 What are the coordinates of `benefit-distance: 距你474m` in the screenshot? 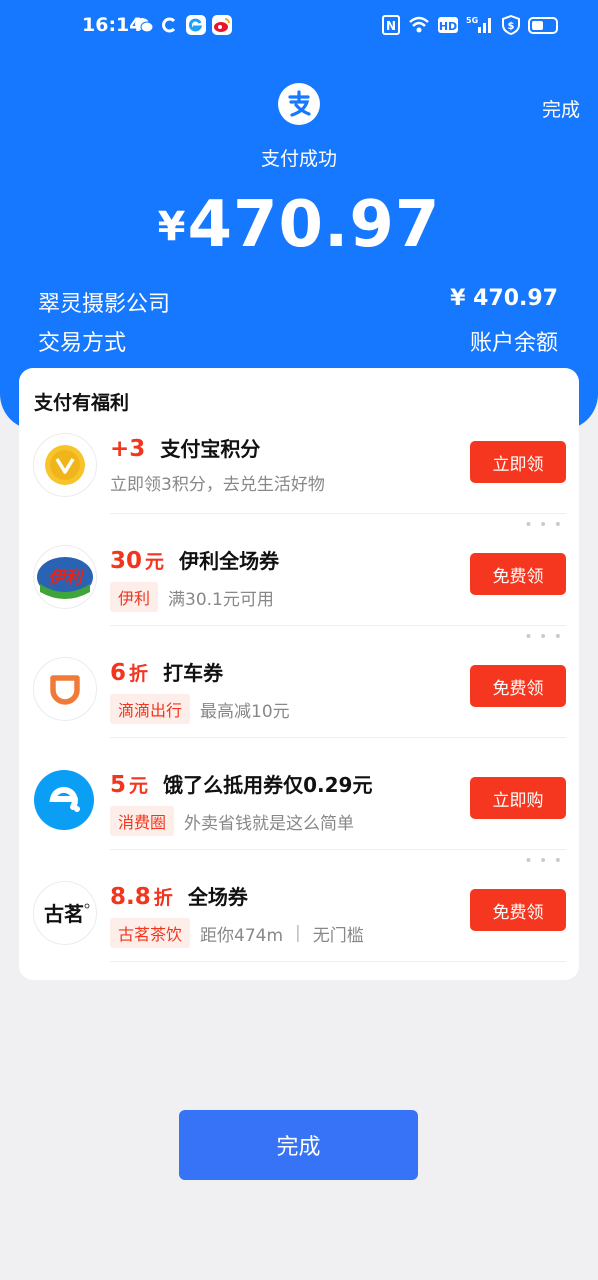 It's located at (242, 935).